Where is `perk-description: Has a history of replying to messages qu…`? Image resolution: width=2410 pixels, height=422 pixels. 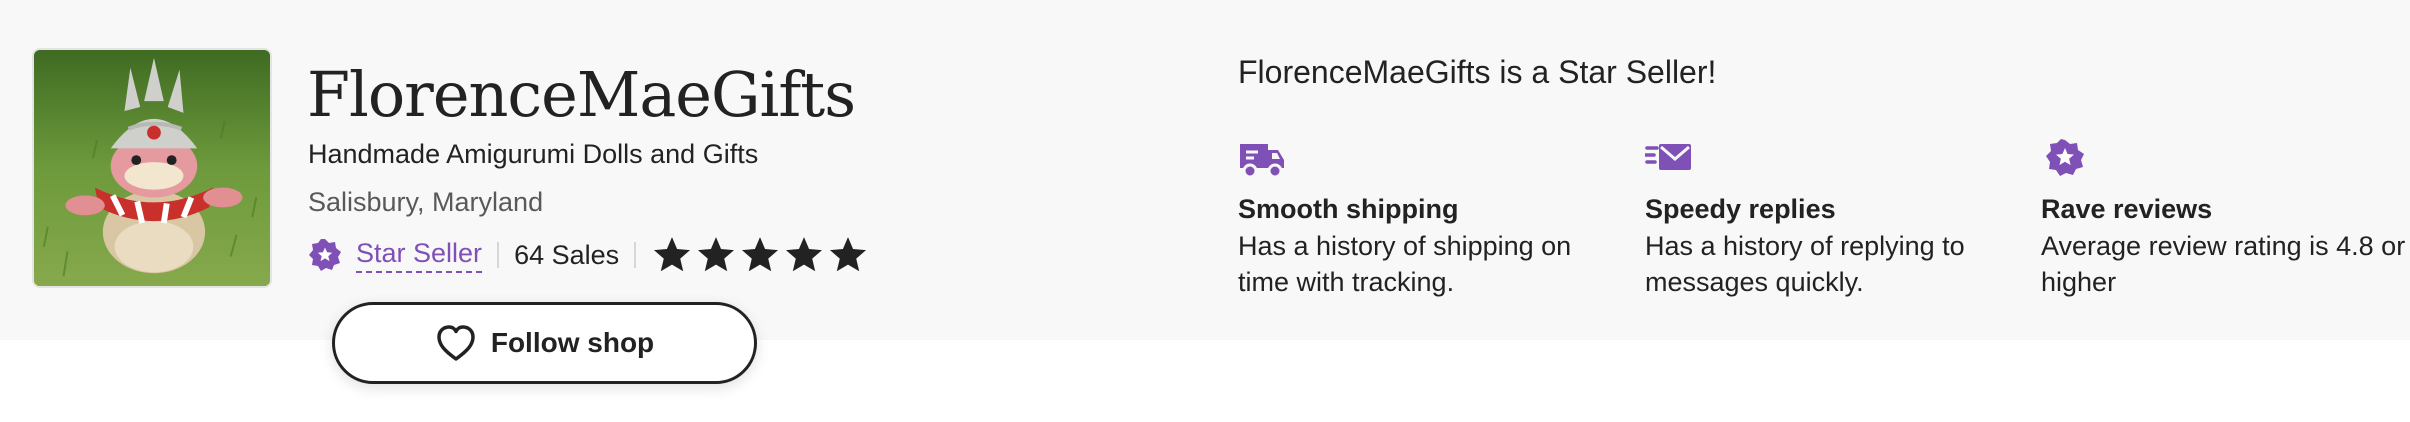
perk-description: Has a history of replying to messages qu… is located at coordinates (1805, 264).